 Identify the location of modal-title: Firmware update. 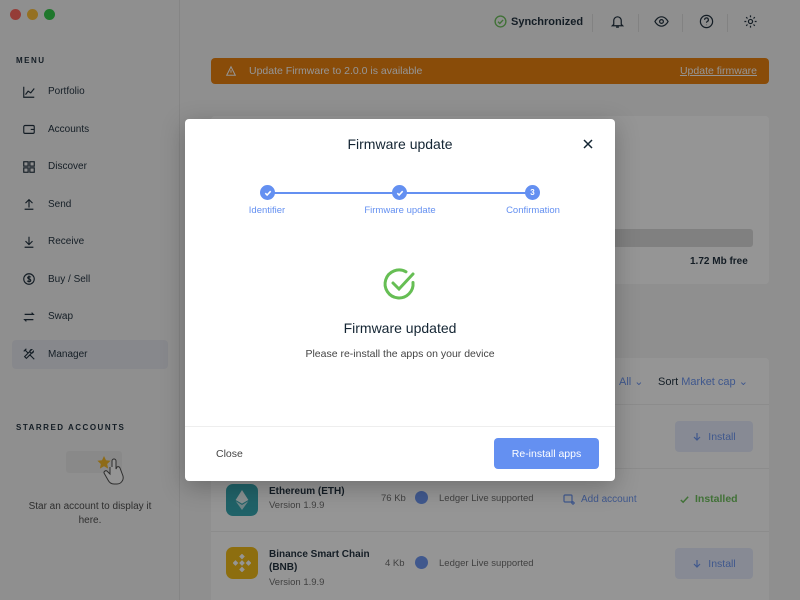
(400, 144).